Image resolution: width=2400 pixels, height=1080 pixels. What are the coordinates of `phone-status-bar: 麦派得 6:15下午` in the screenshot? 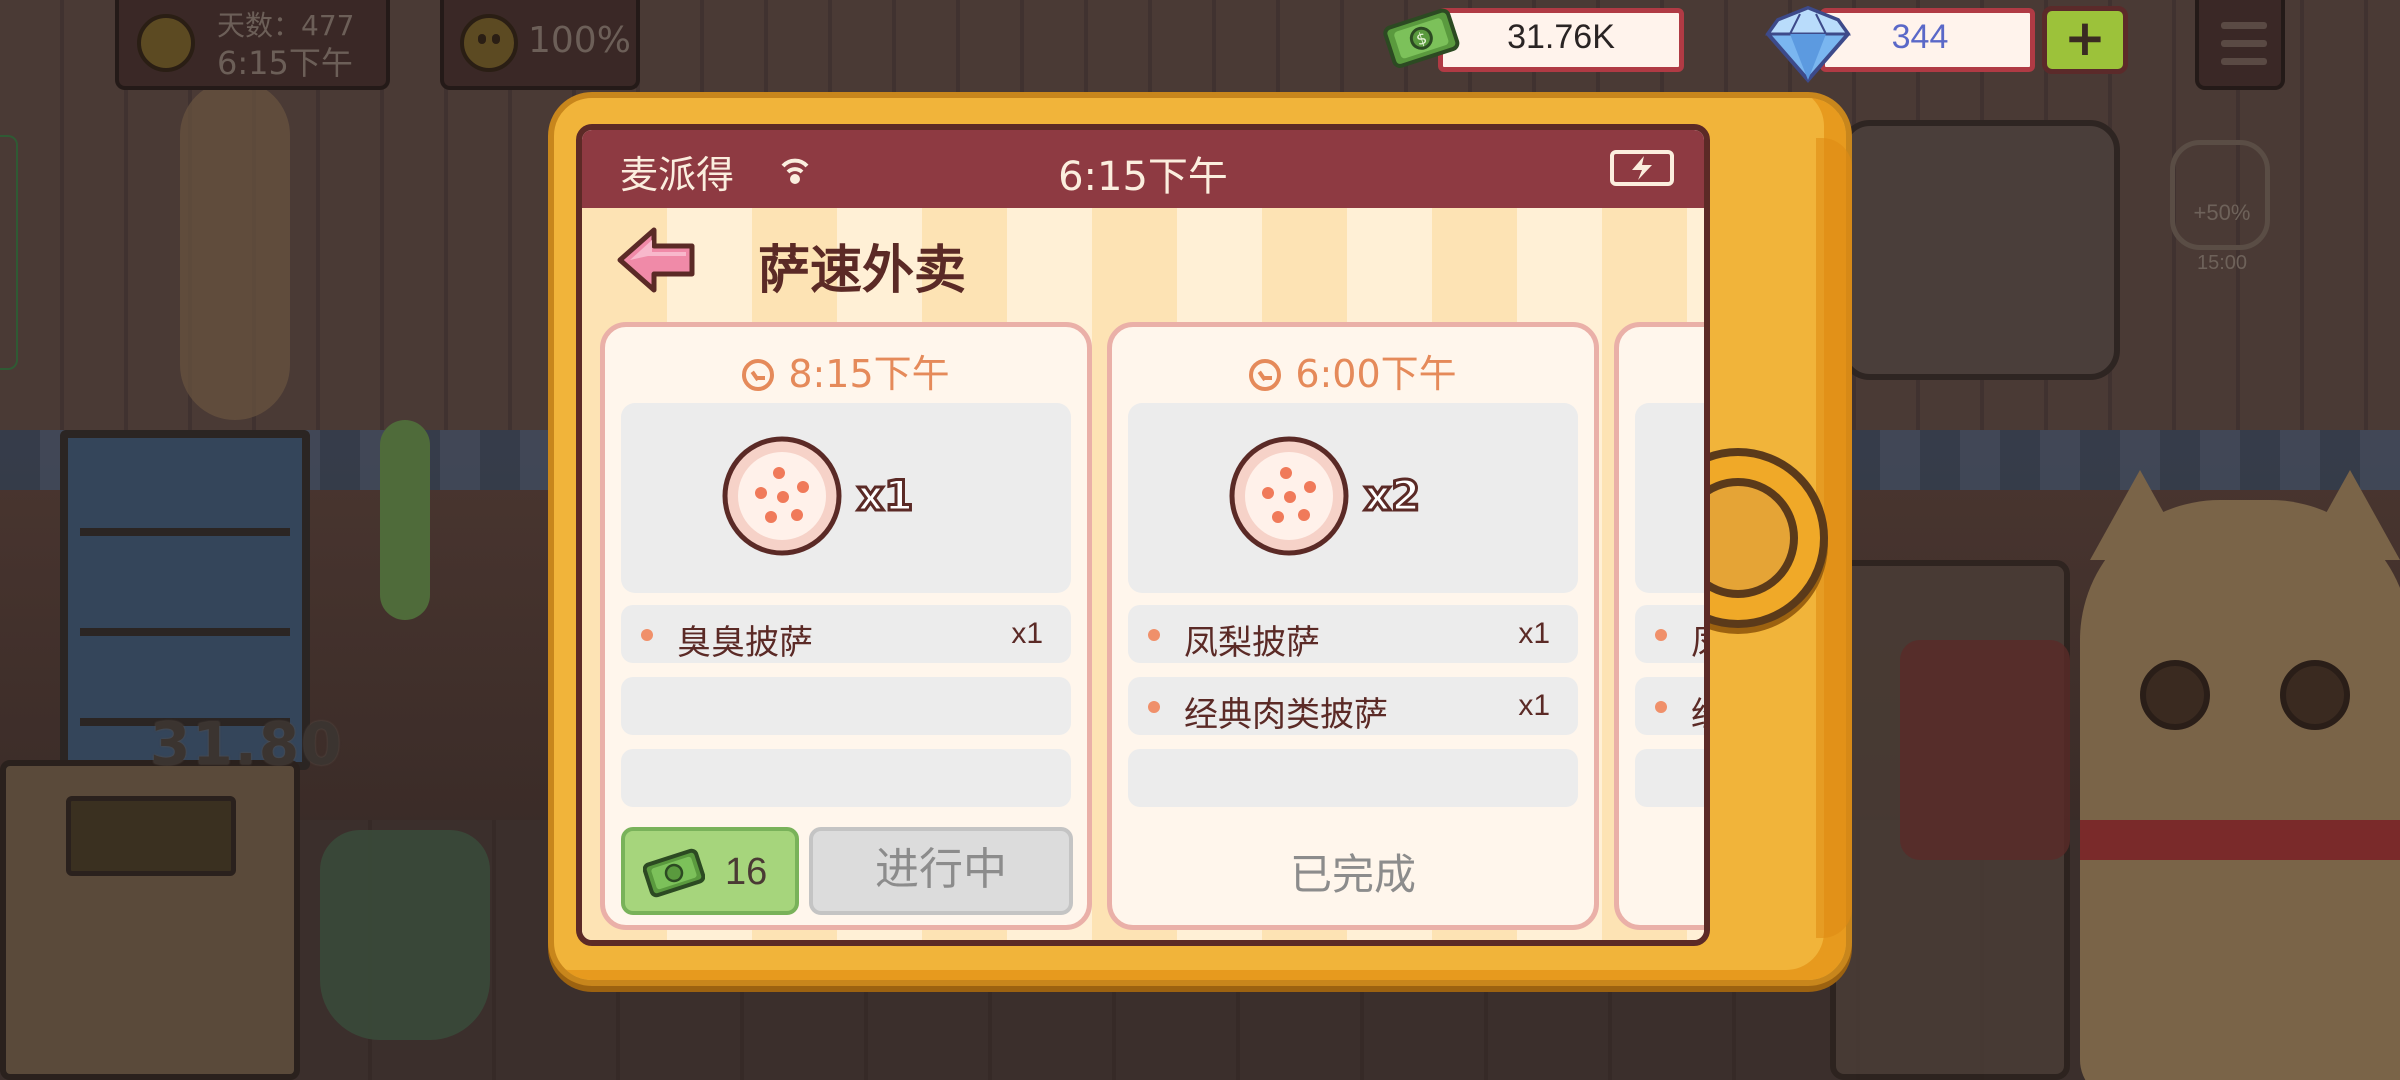 It's located at (1143, 169).